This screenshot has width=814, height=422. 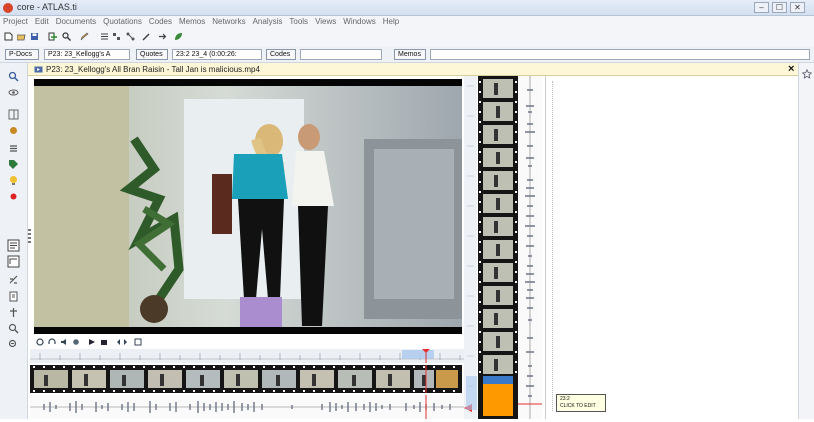 What do you see at coordinates (34, 36) in the screenshot?
I see `save-icon` at bounding box center [34, 36].